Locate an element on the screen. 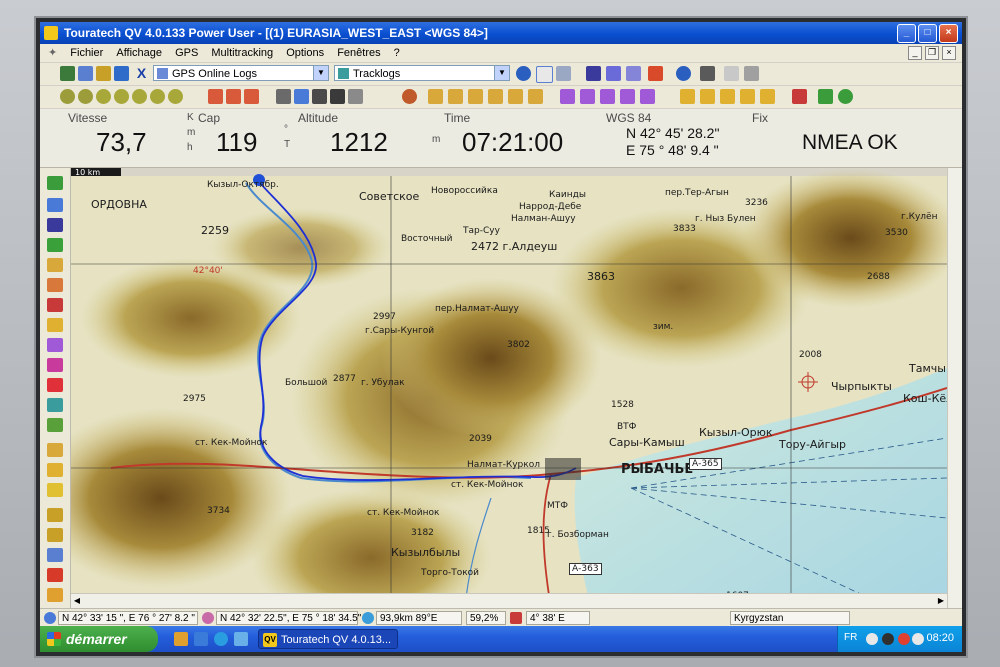  gps-logs-combo: GPS Online Logs ▼ is located at coordinates (241, 73).